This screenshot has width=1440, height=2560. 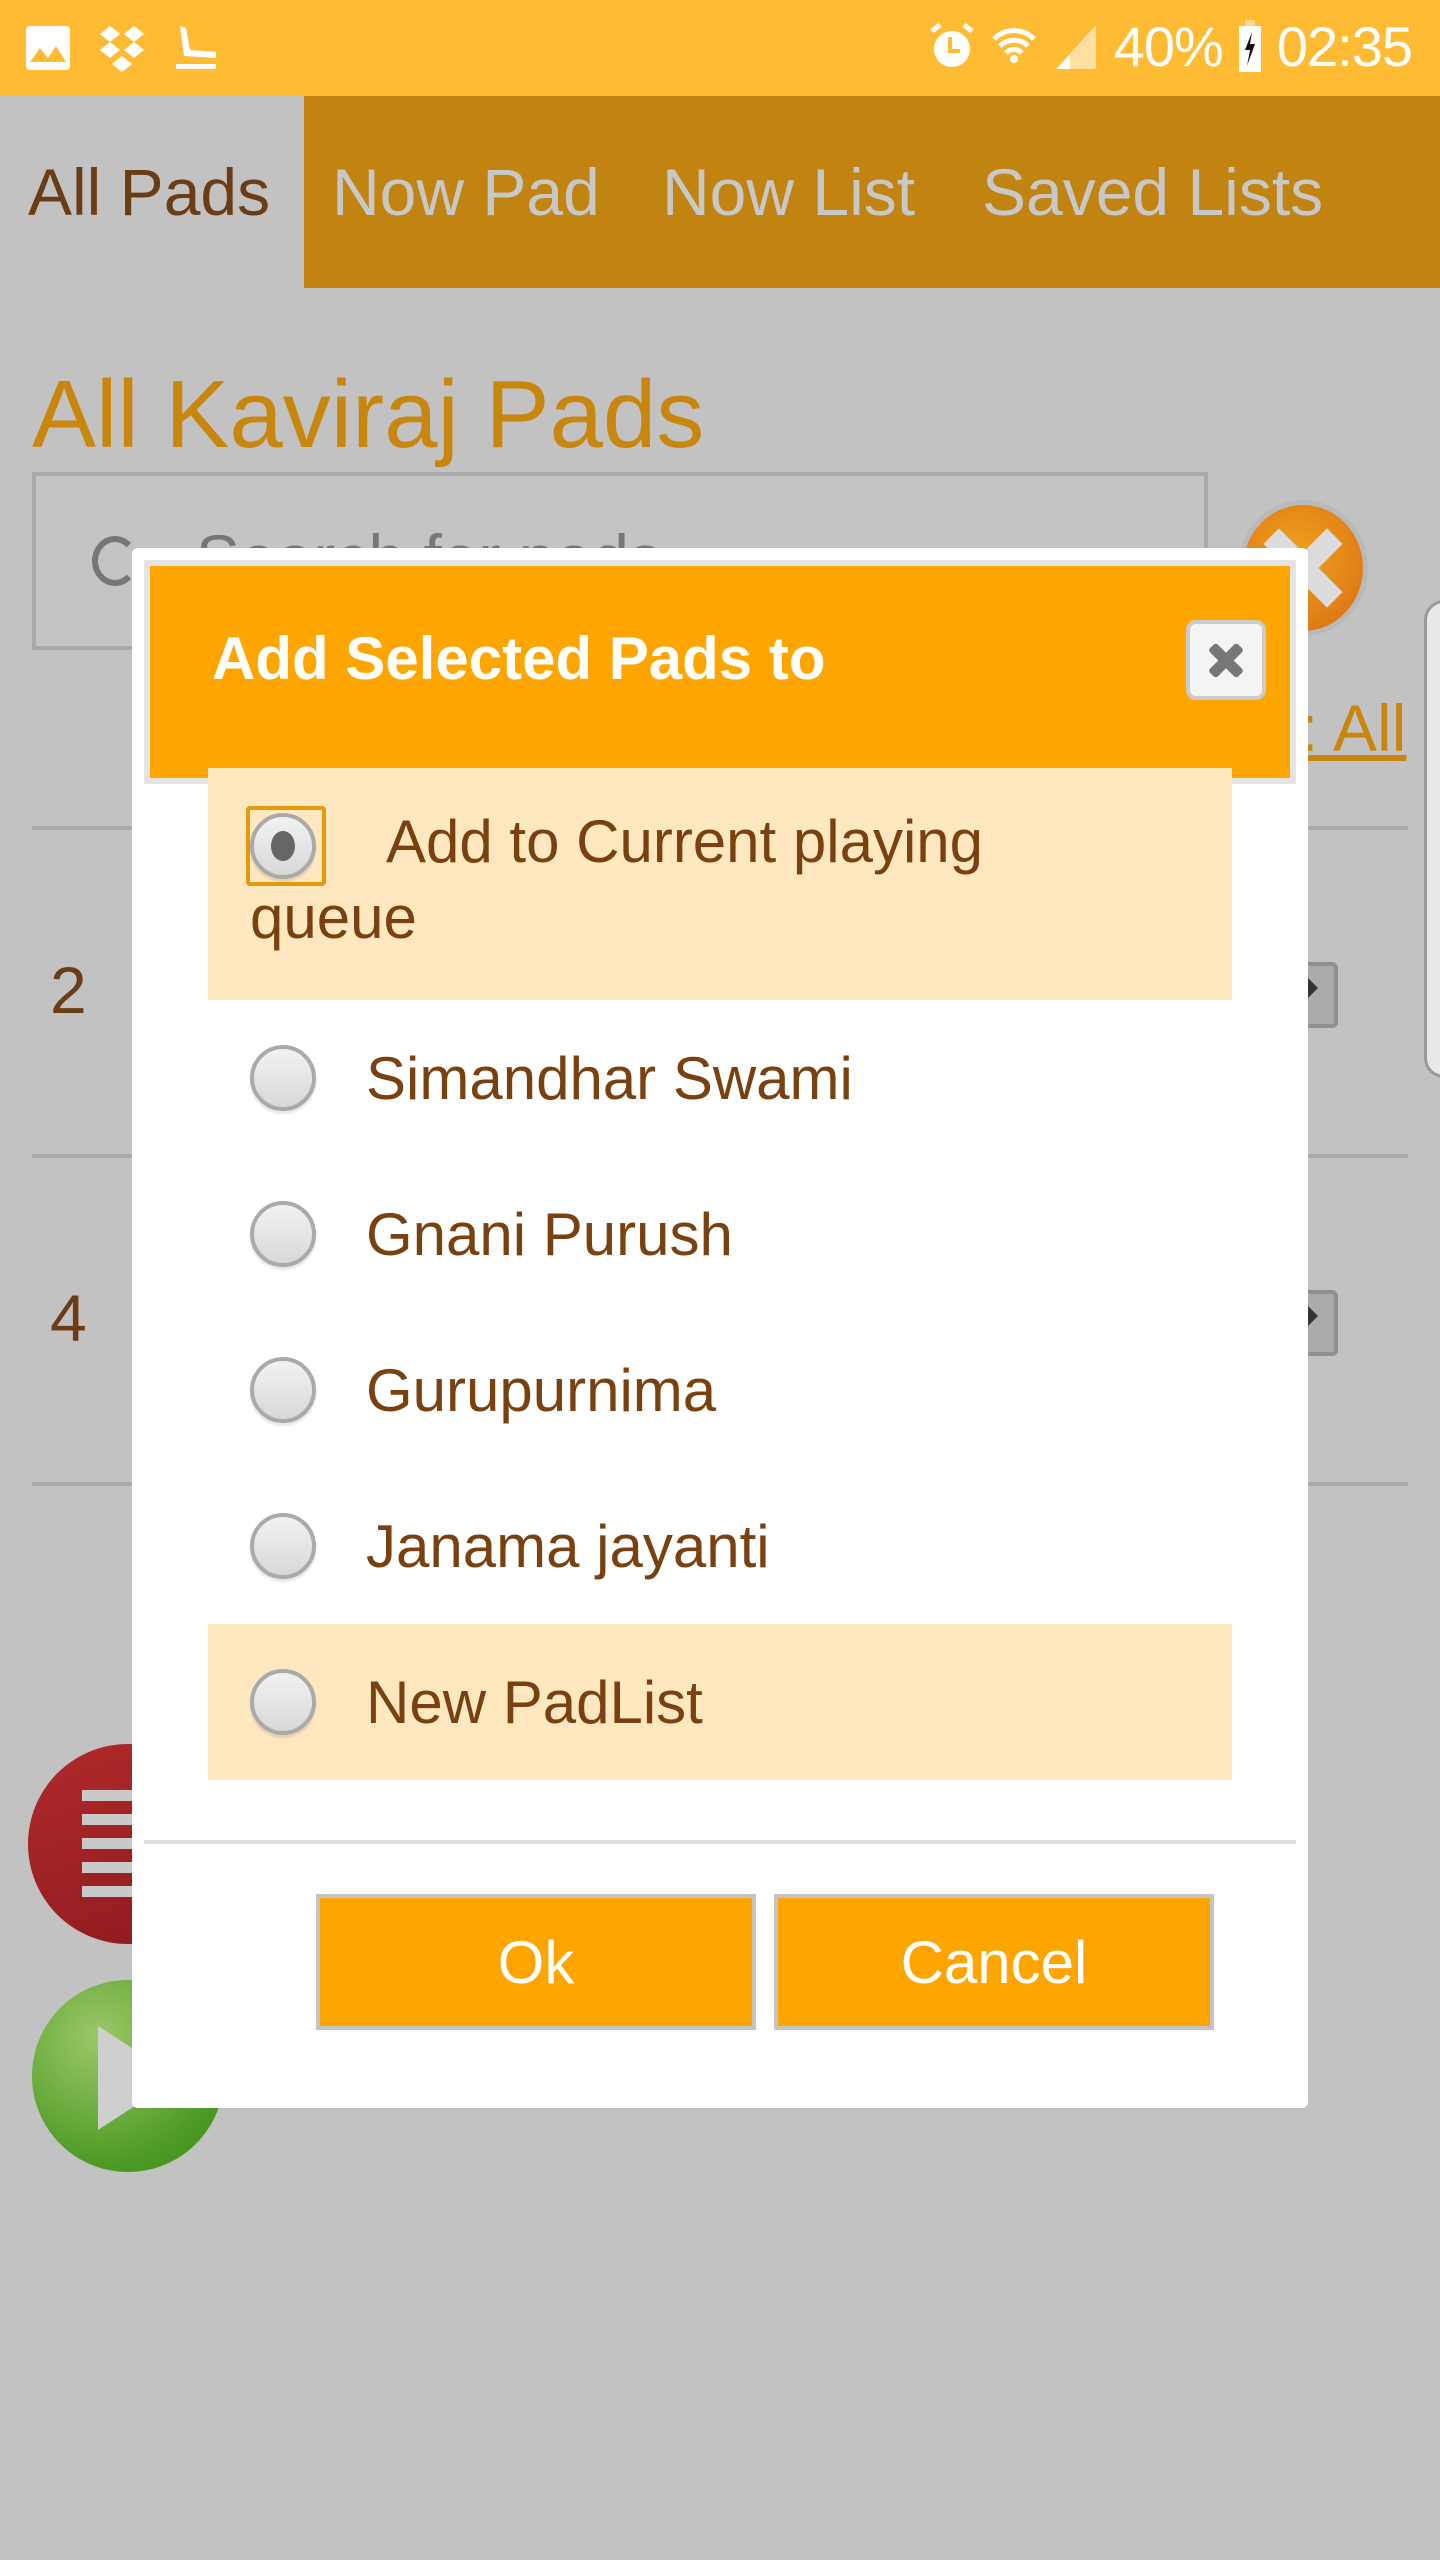 I want to click on tab-saved-lists: Saved Lists, so click(x=1152, y=192).